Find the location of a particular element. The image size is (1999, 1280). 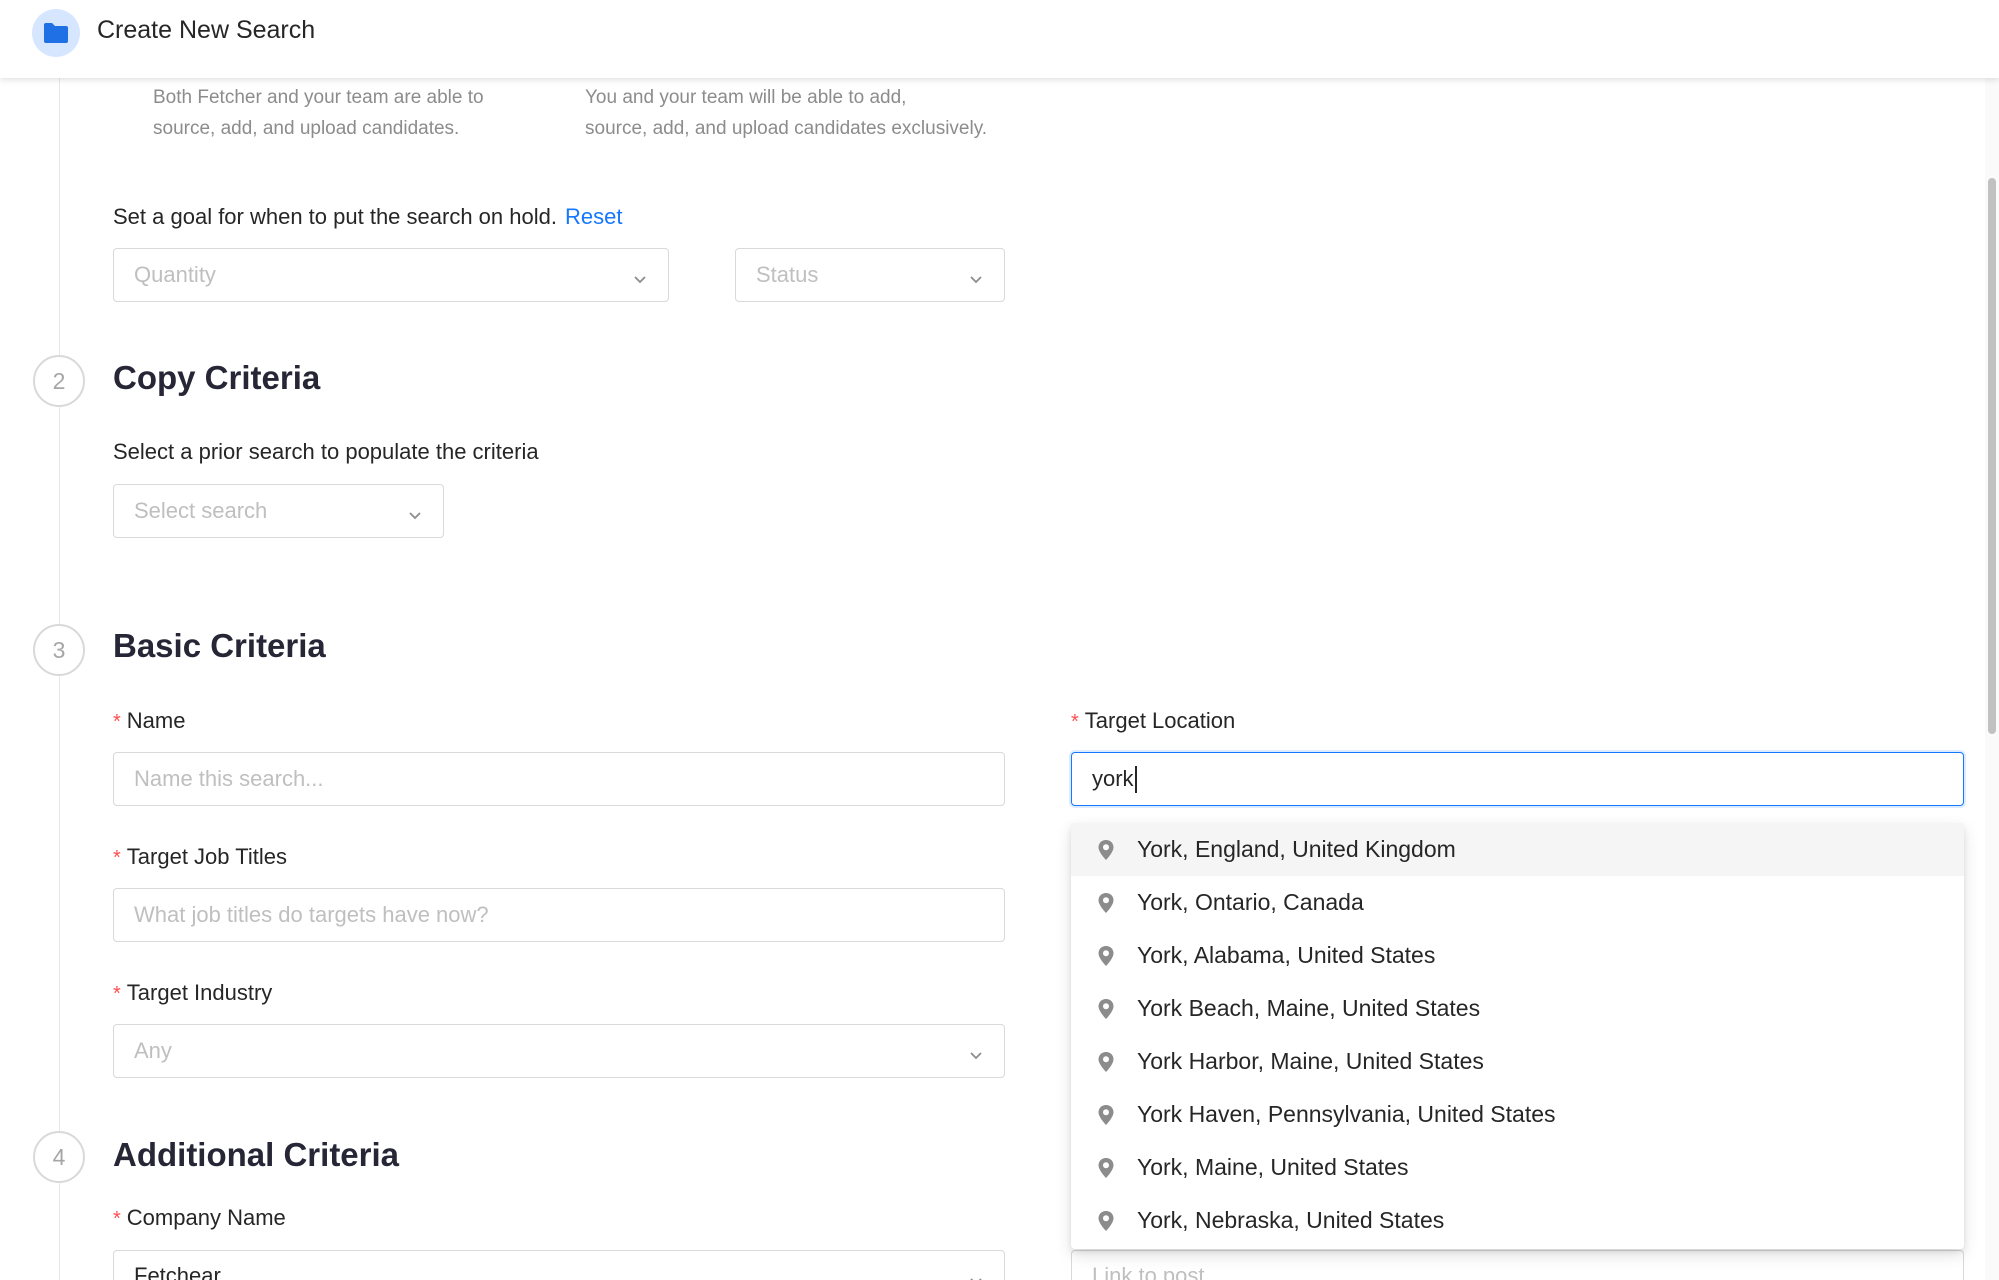

target-location-label: * Target Location is located at coordinates (1153, 720).